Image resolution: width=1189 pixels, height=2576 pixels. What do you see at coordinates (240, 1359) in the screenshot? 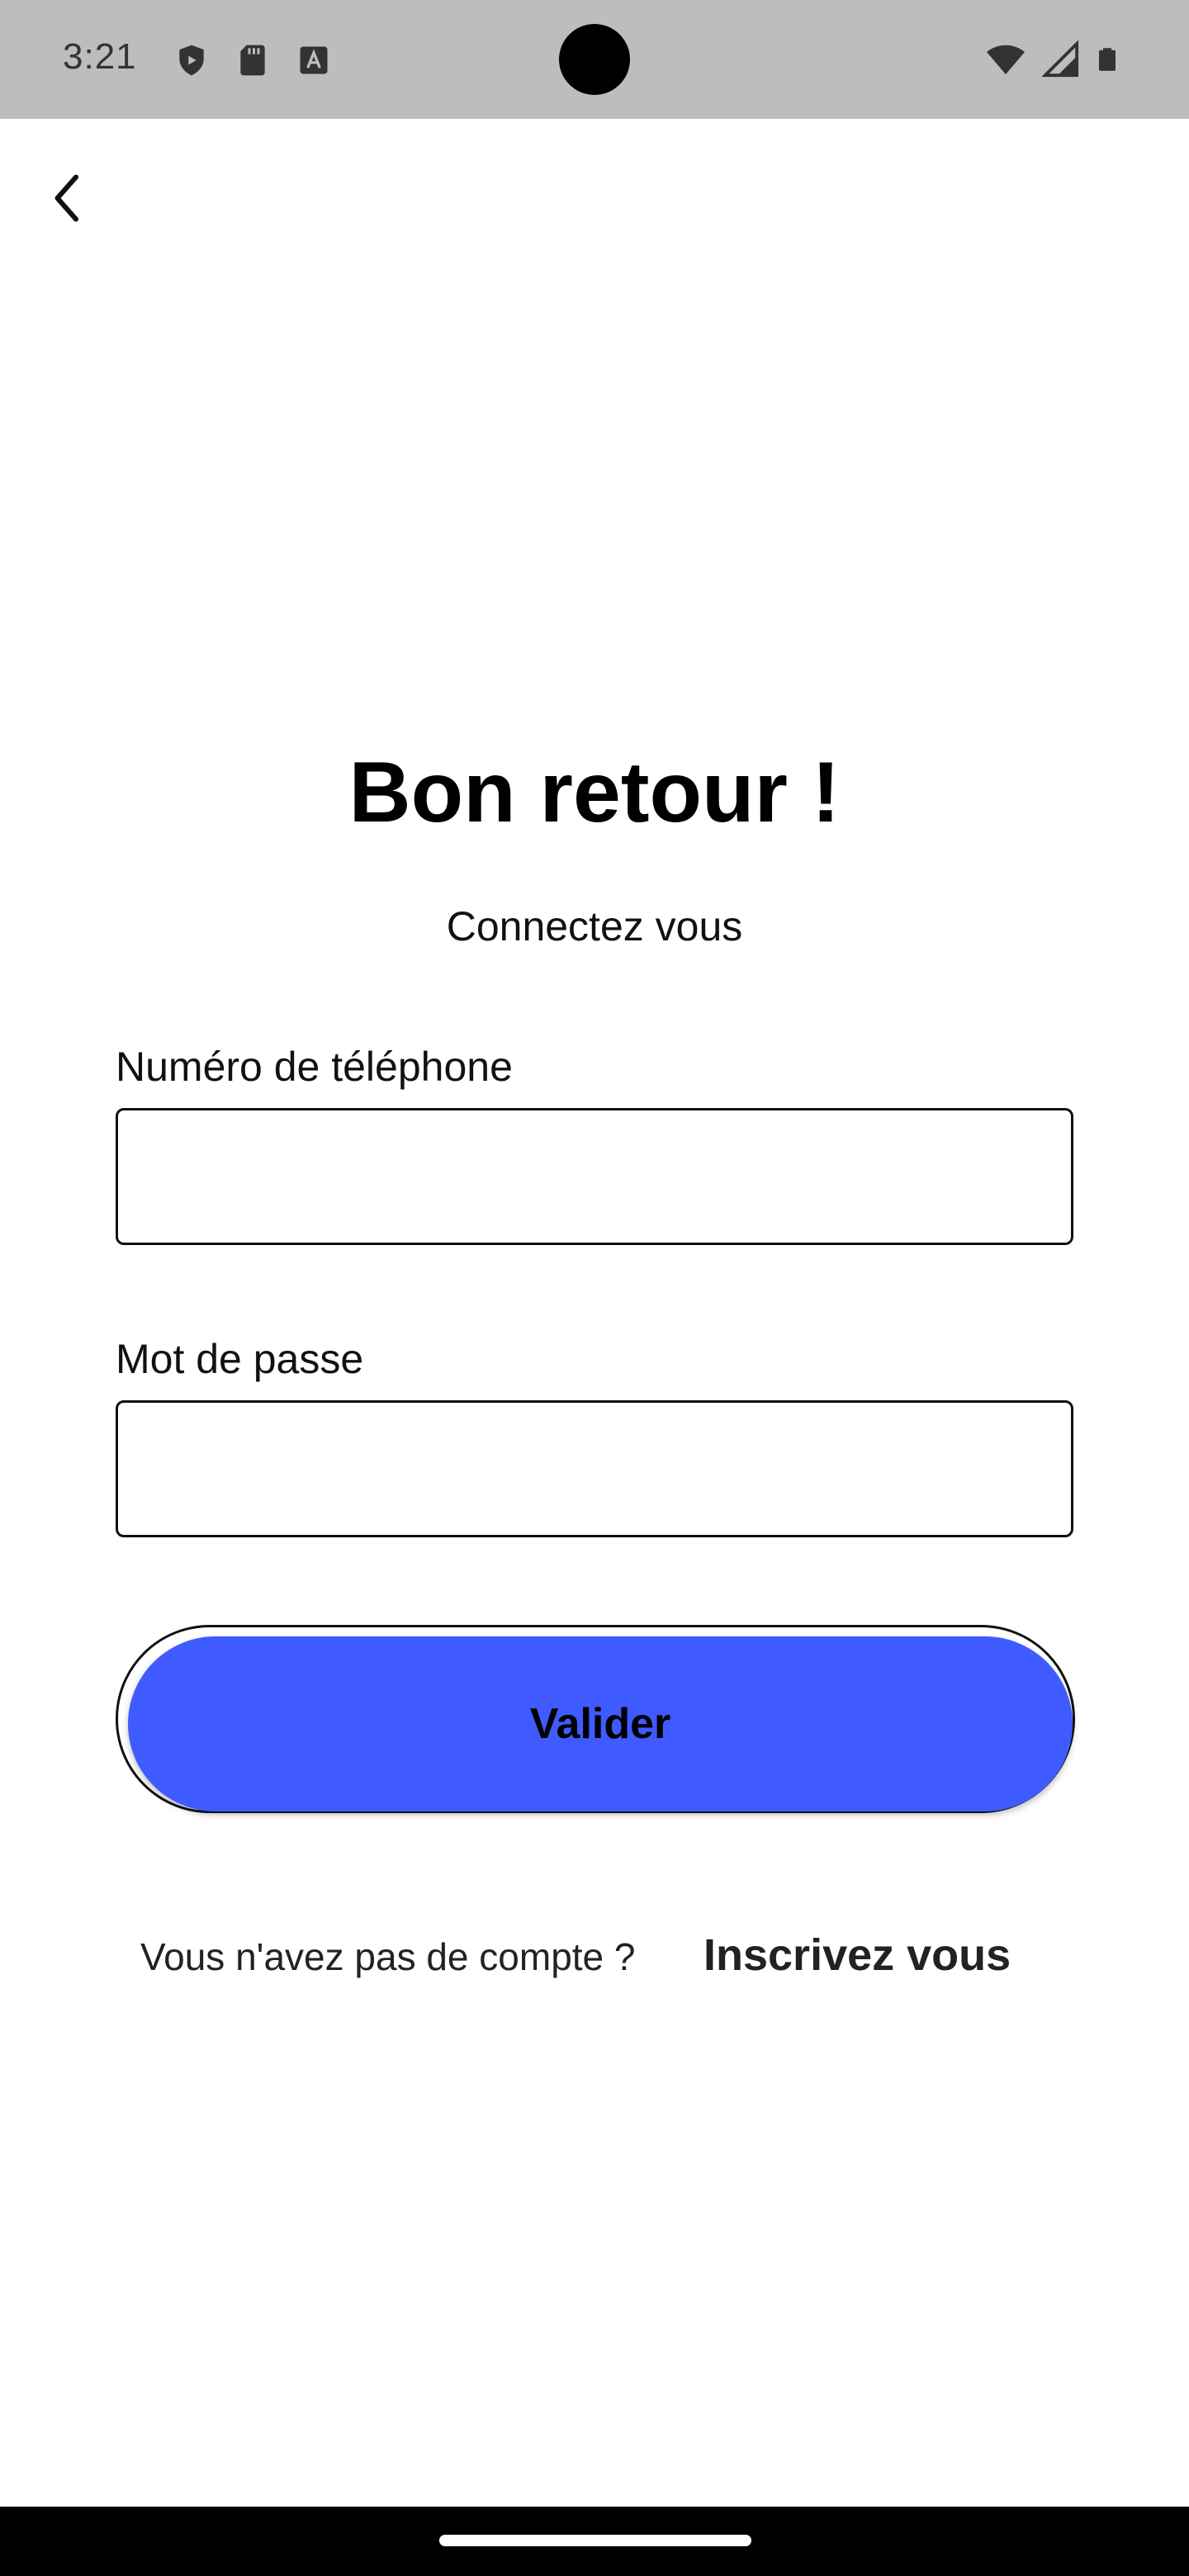
I see `password-label: Mot de passe` at bounding box center [240, 1359].